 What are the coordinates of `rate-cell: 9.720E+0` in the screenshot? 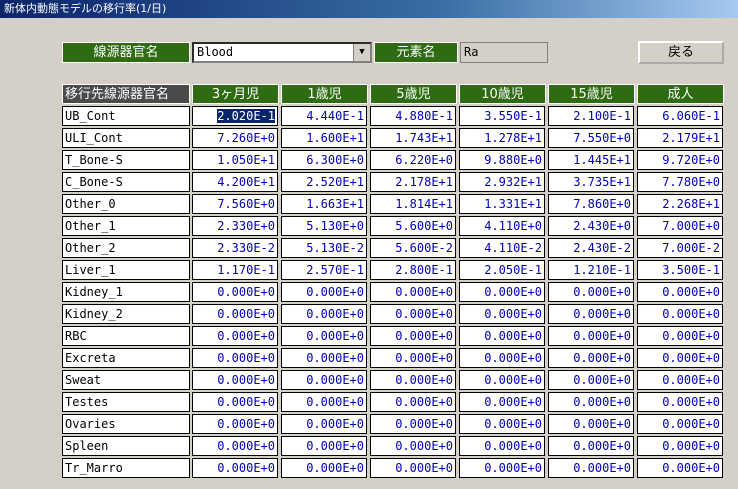 It's located at (680, 160).